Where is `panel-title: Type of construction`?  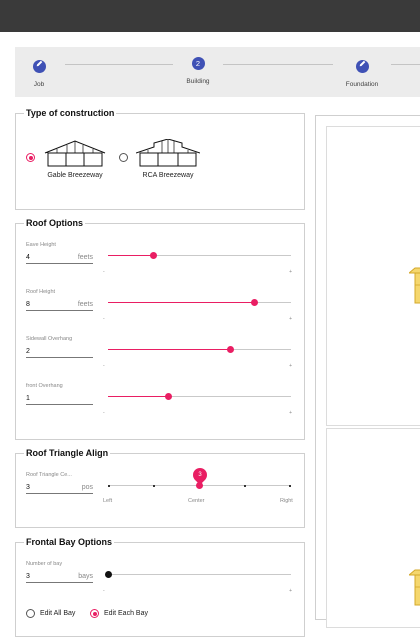
panel-title: Type of construction is located at coordinates (70, 113).